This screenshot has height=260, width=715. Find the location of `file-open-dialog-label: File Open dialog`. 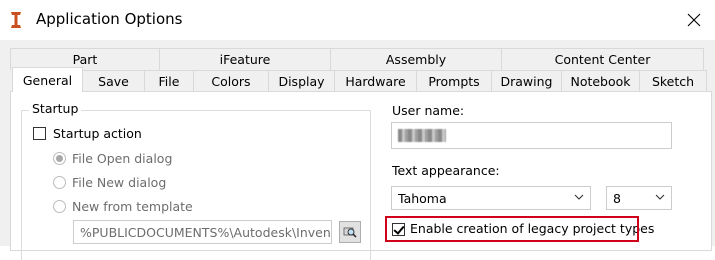

file-open-dialog-label: File Open dialog is located at coordinates (122, 158).